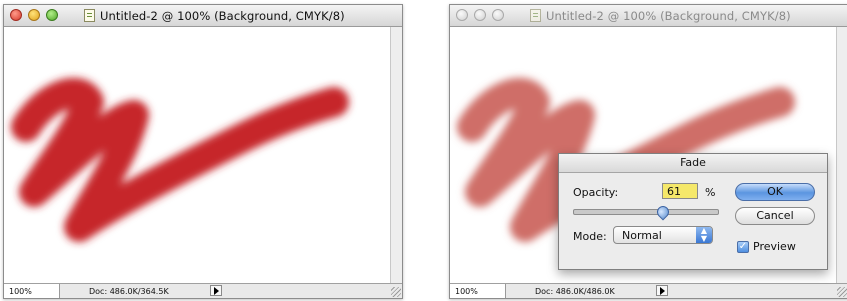 The height and width of the screenshot is (301, 847). I want to click on preview-checkbox: ✓, so click(743, 246).